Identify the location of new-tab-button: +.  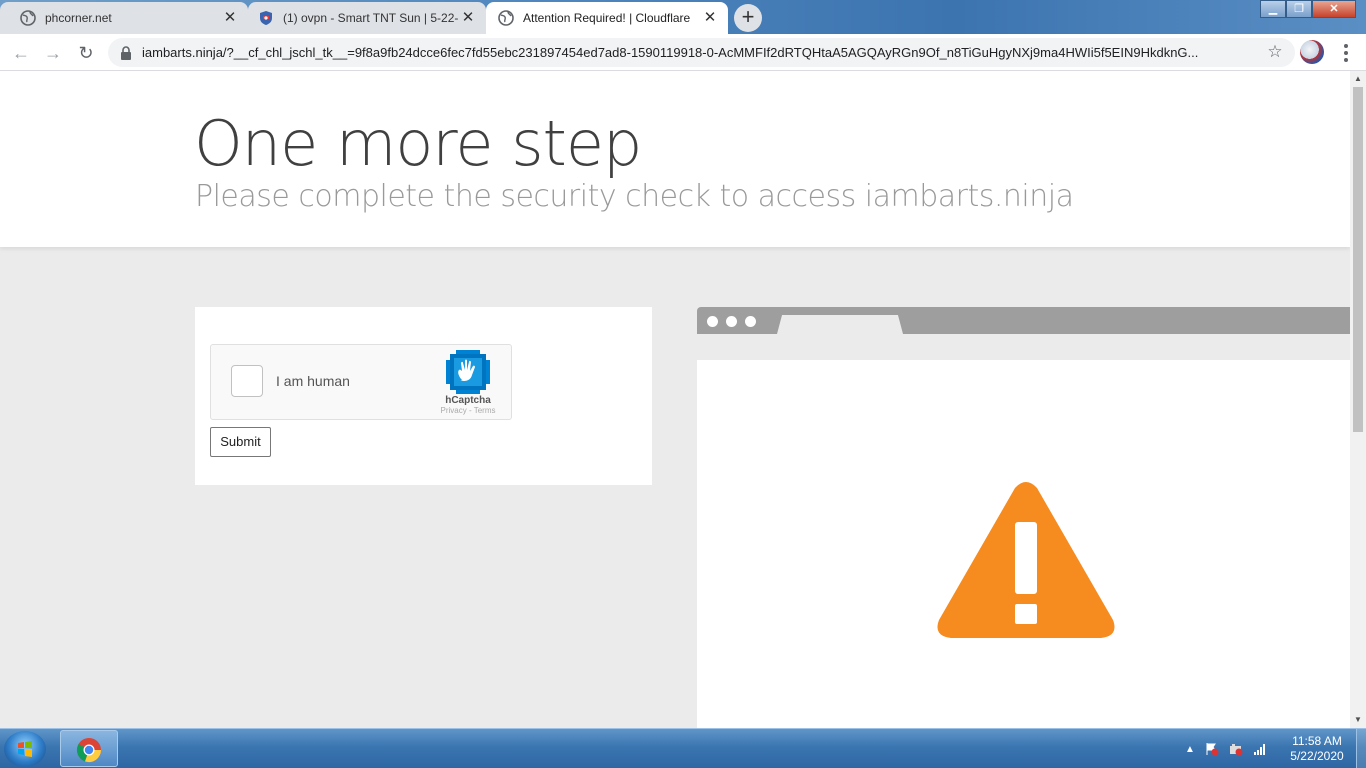
(748, 18).